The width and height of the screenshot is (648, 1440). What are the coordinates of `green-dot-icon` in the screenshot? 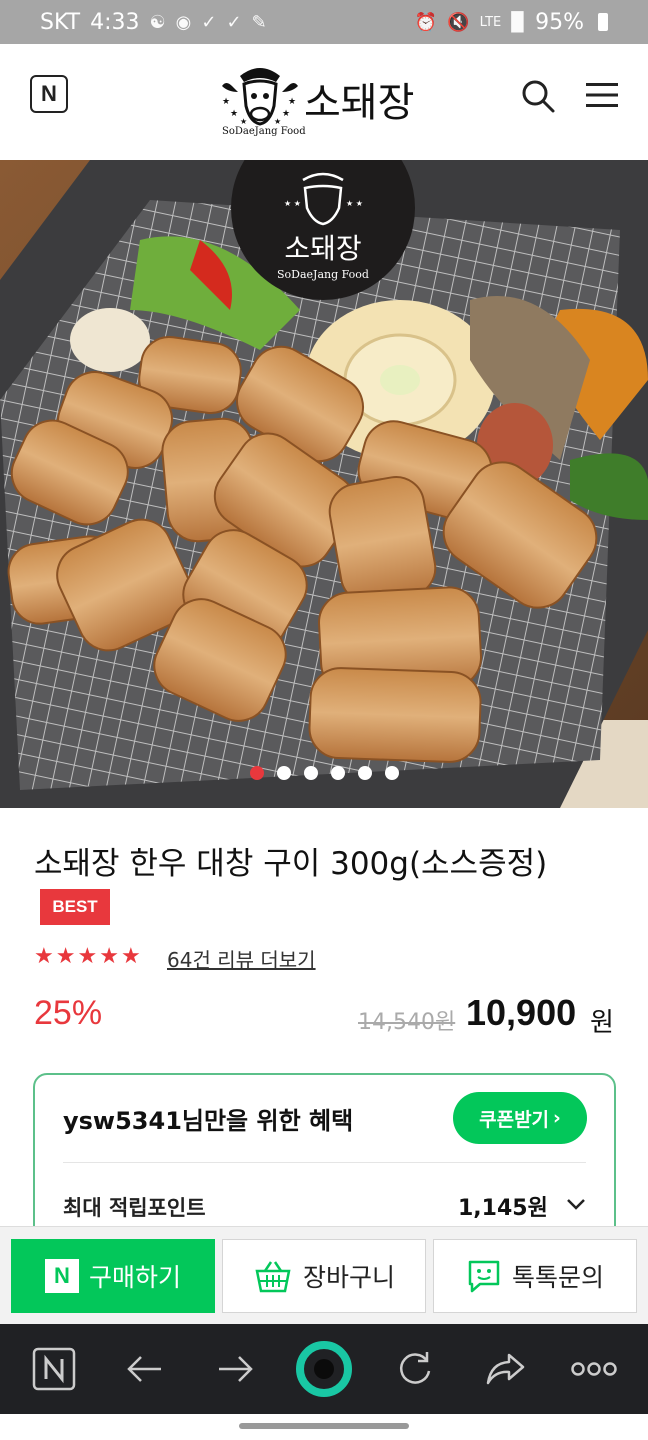 It's located at (324, 1369).